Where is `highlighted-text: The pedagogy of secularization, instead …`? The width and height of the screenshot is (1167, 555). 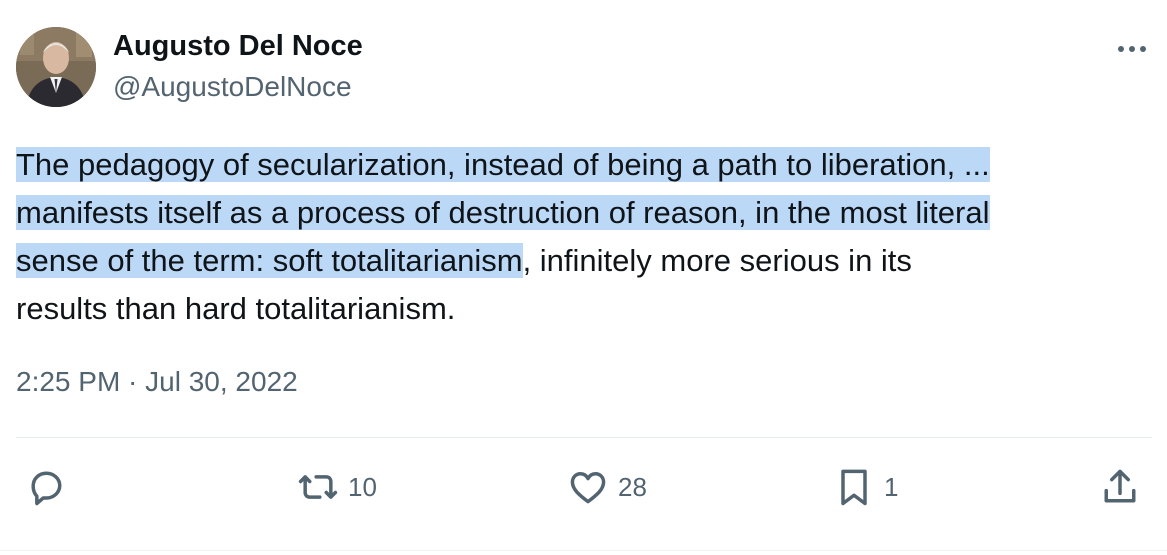 highlighted-text: The pedagogy of secularization, instead … is located at coordinates (503, 164).